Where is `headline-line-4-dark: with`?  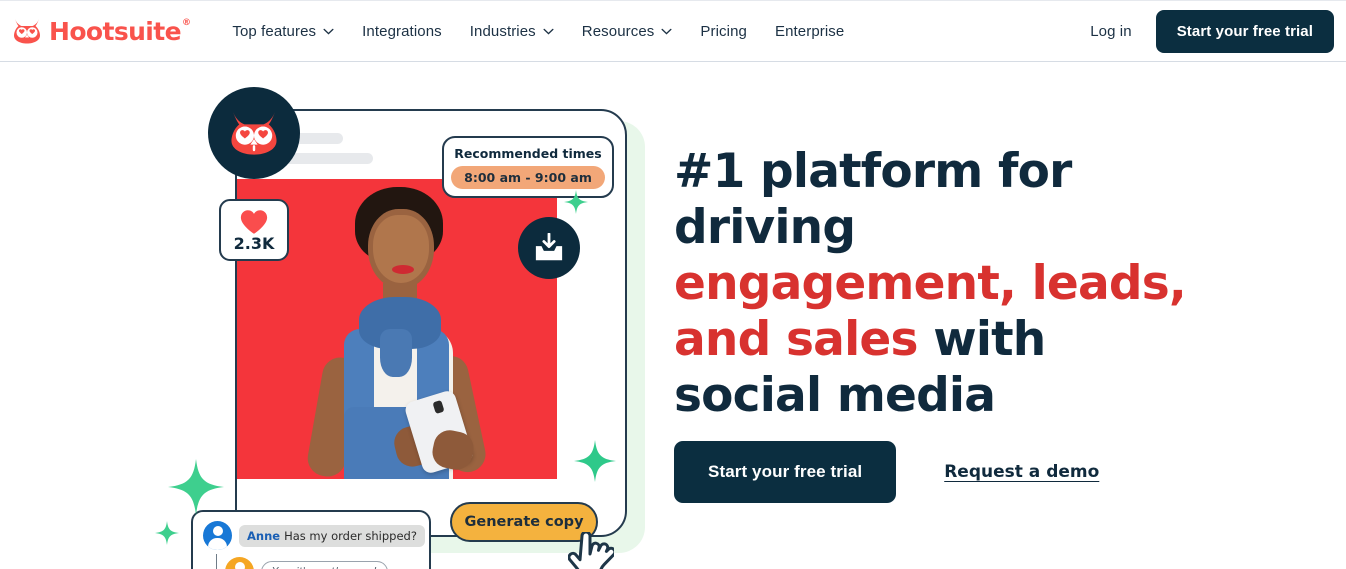 headline-line-4-dark: with is located at coordinates (981, 339).